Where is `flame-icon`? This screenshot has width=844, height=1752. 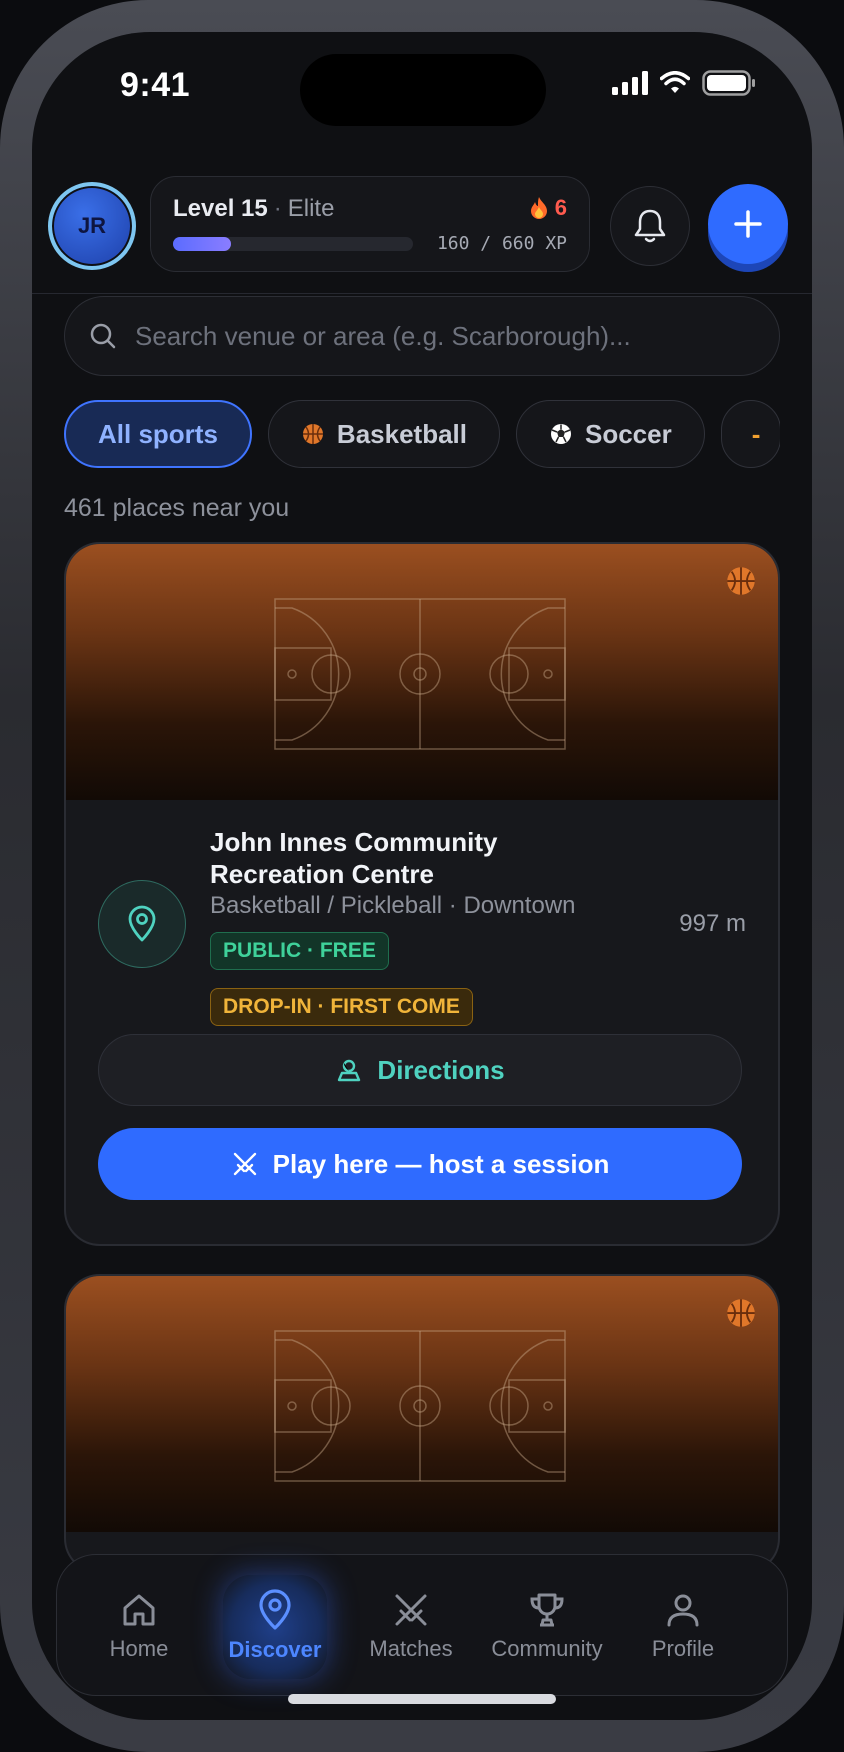
flame-icon is located at coordinates (538, 208).